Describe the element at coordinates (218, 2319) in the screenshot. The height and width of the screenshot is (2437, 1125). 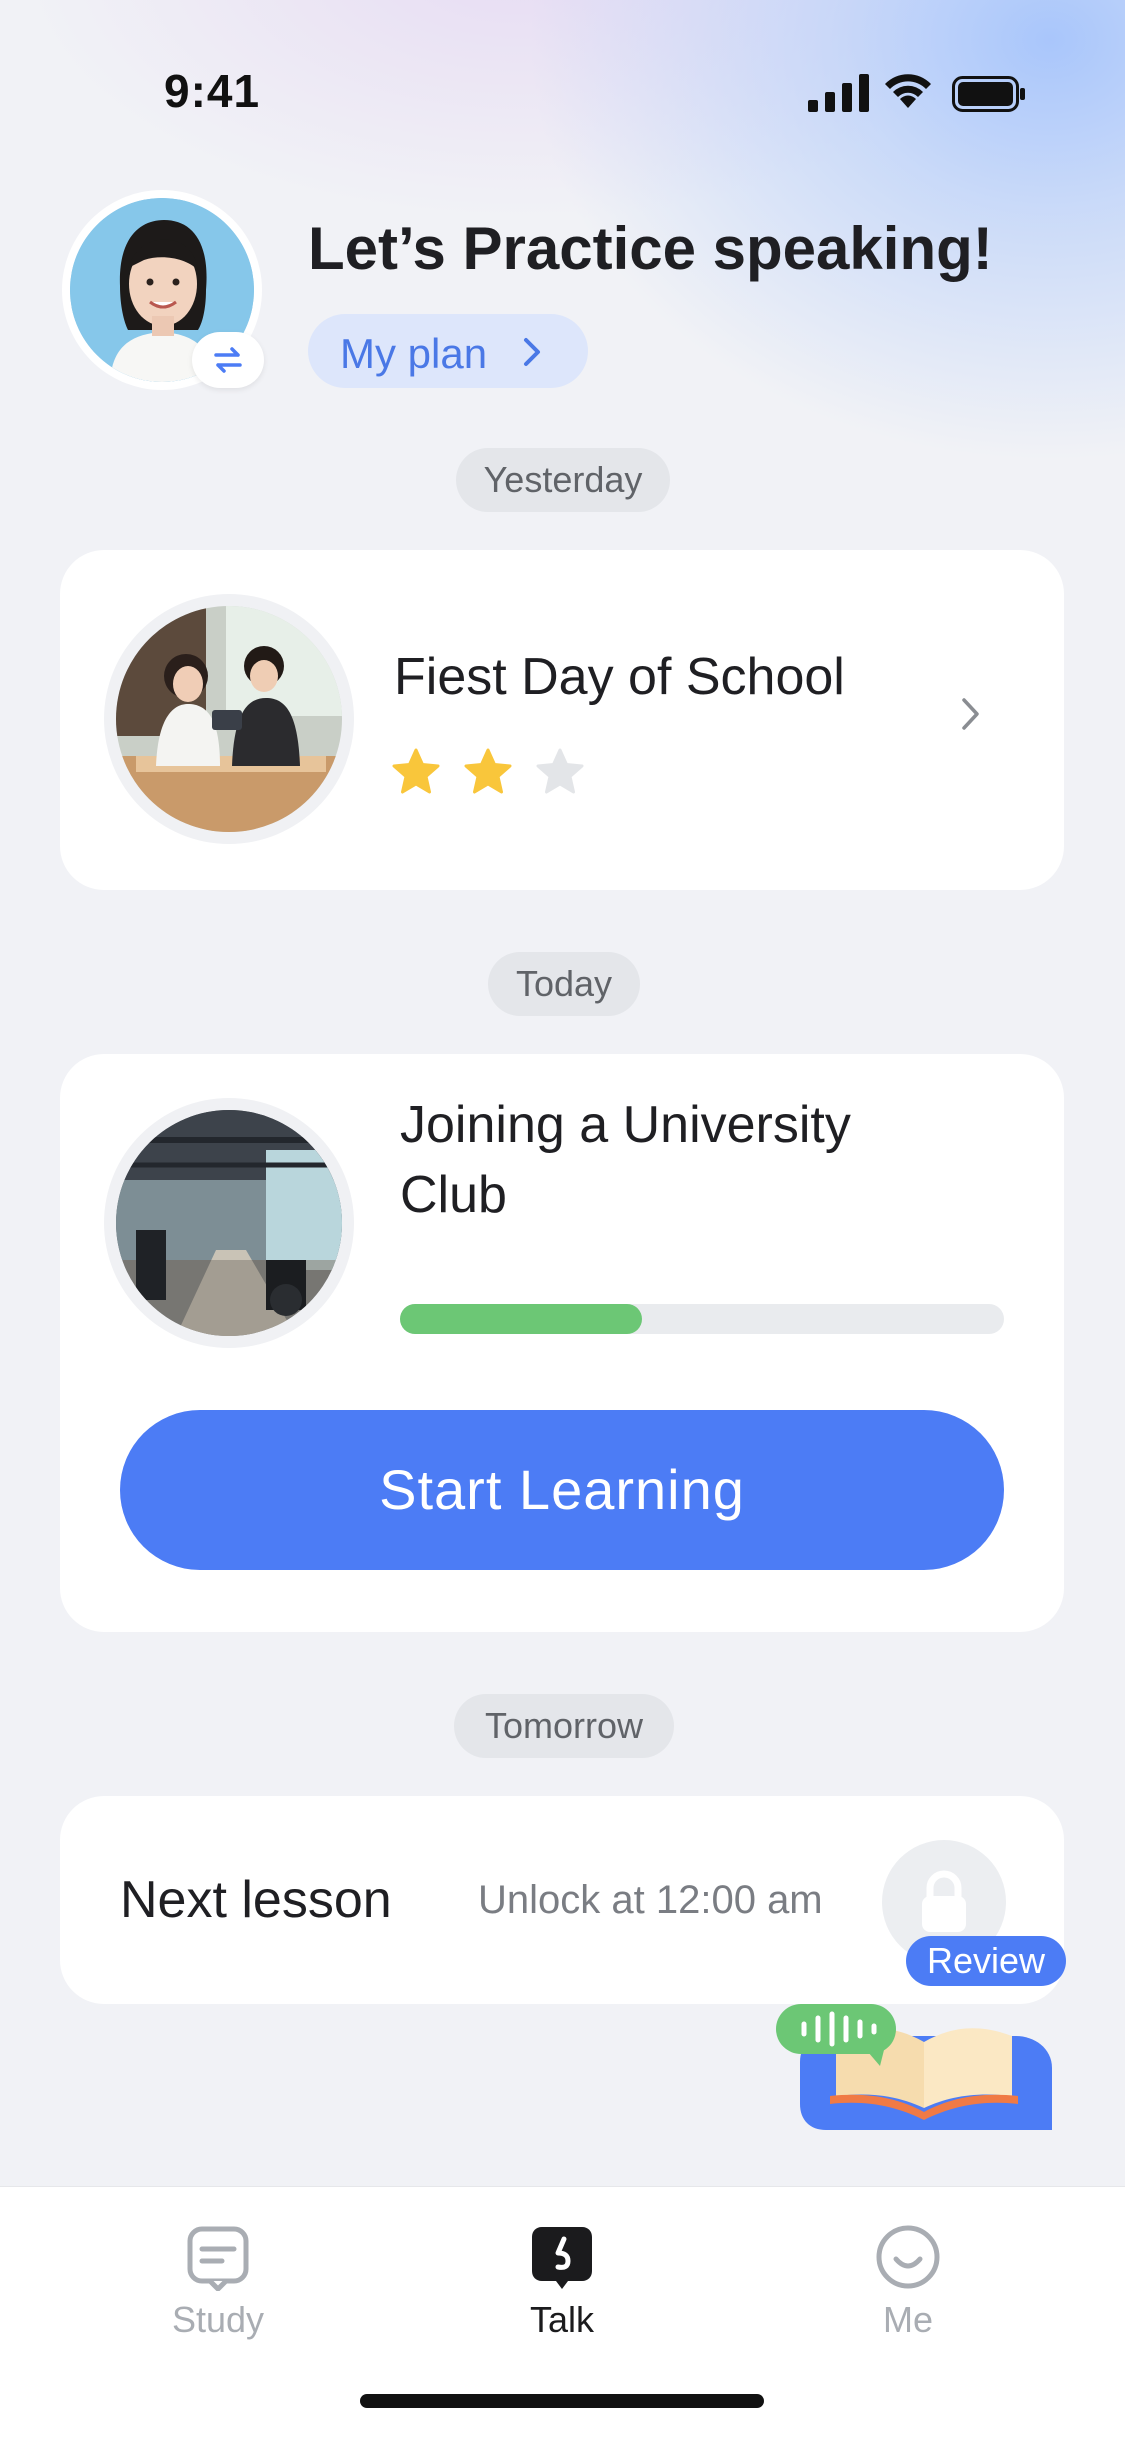
I see `tab-study-label: Study` at that location.